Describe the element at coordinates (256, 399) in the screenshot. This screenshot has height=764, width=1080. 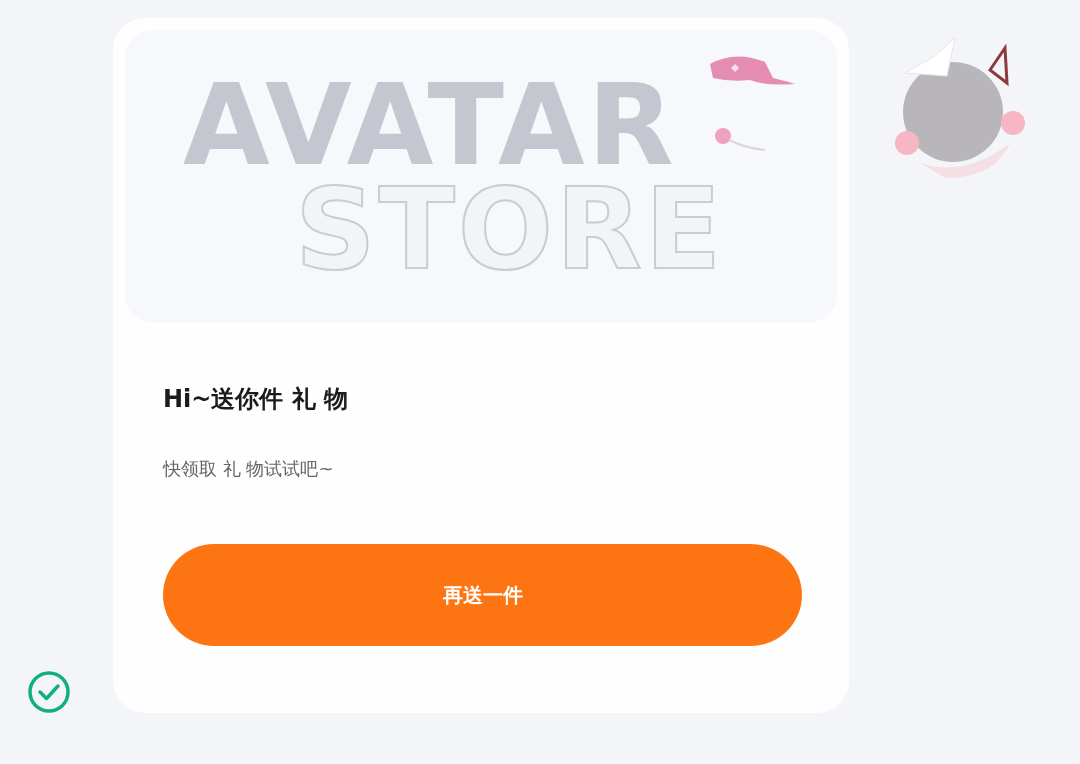
I see `gift-title: Hi~送你件 礼 物` at that location.